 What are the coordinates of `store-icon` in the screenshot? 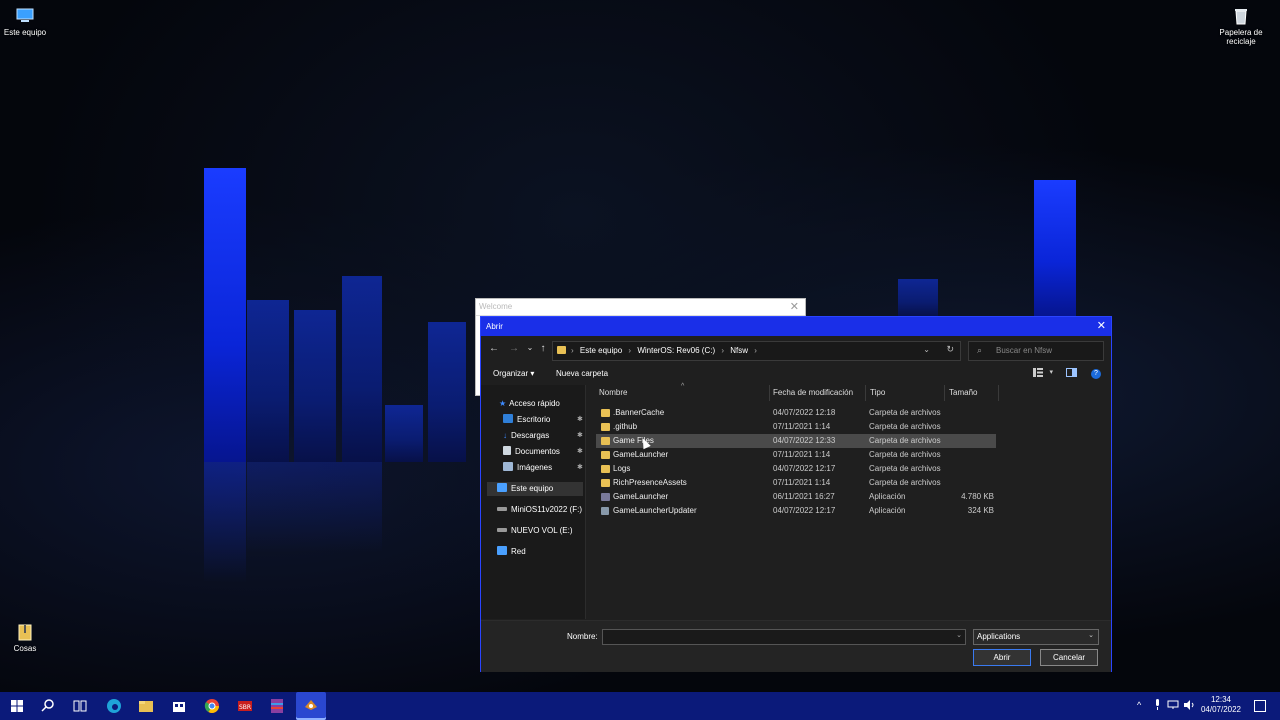 It's located at (179, 706).